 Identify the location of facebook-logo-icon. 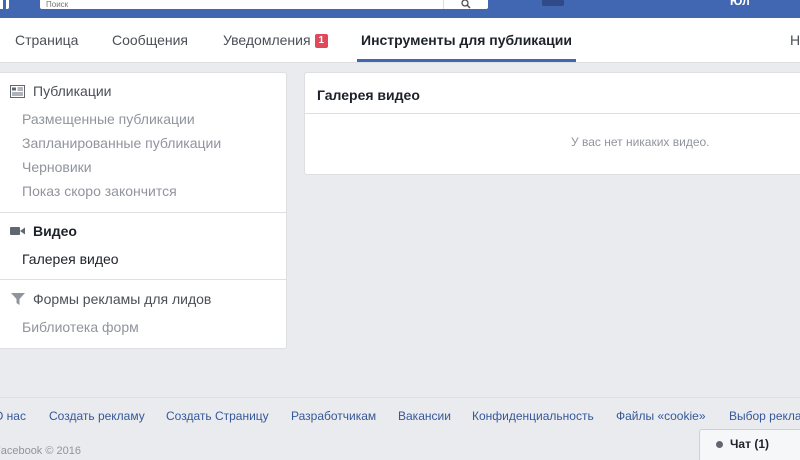
(4, 4).